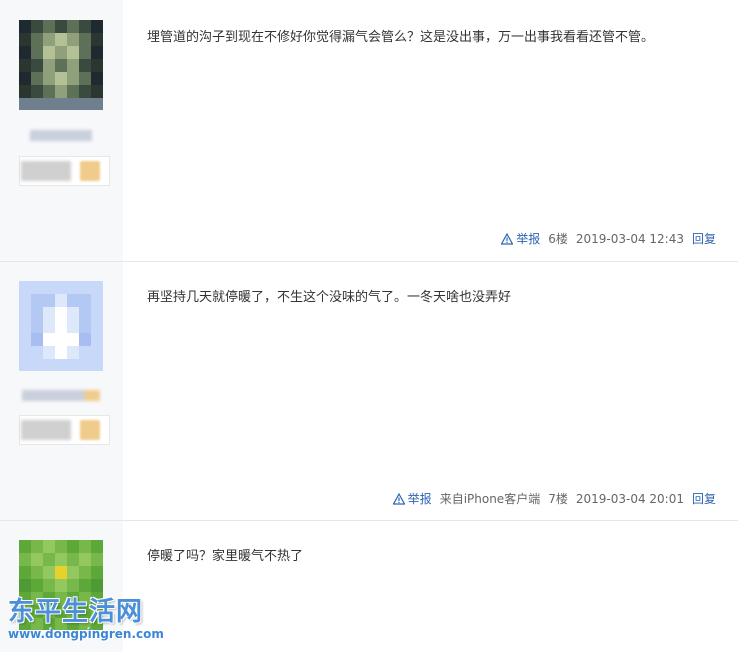  I want to click on floor-number: 7楼, so click(558, 499).